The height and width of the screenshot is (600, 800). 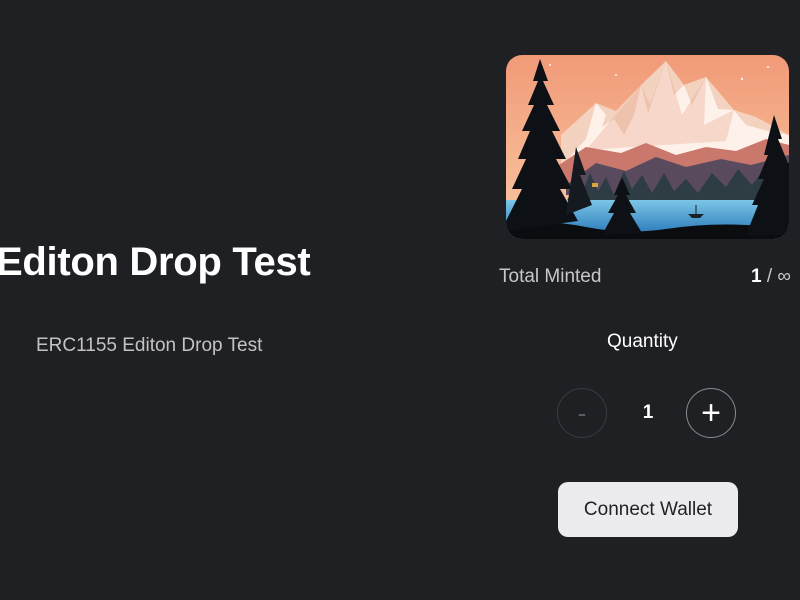 I want to click on total-minted-value: 1 / ∞, so click(x=771, y=277).